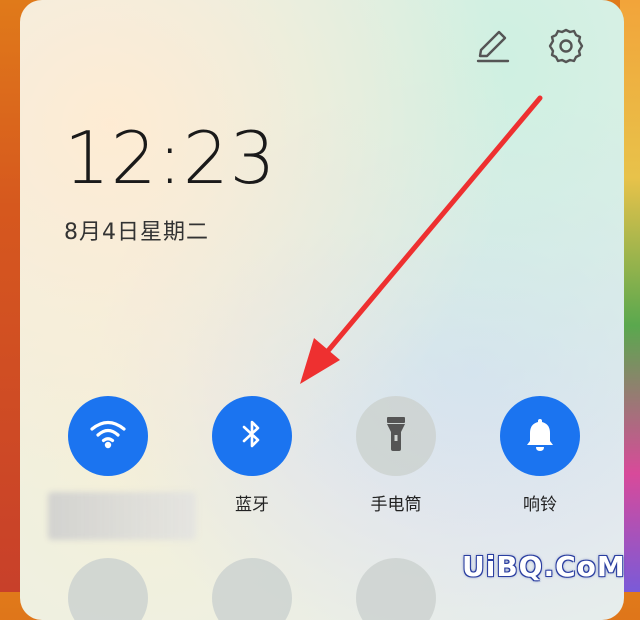  I want to click on bell-icon, so click(540, 436).